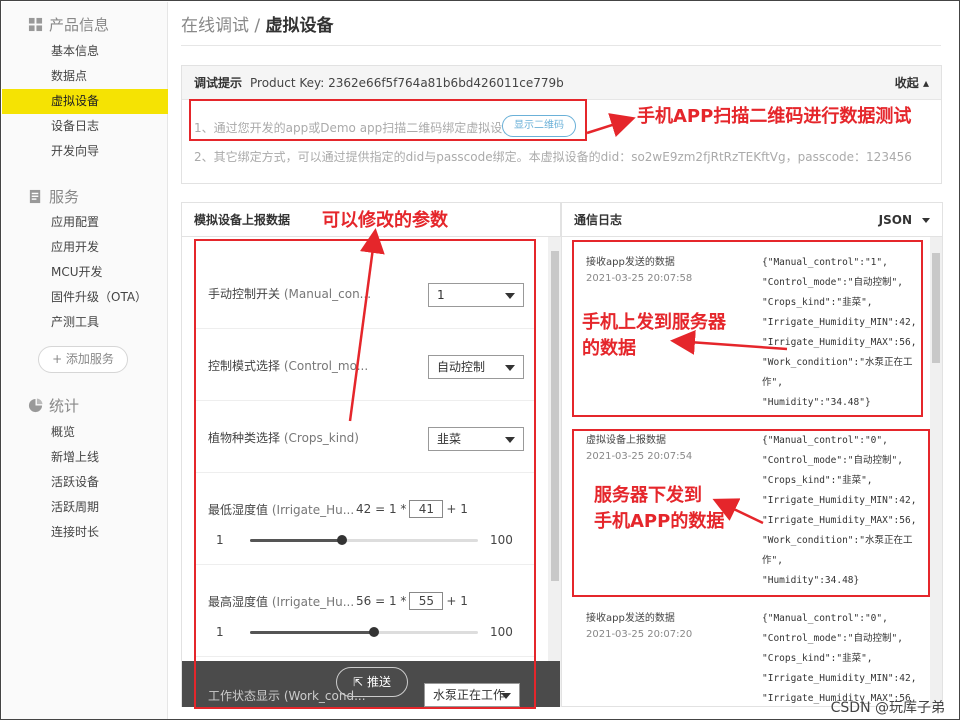  Describe the element at coordinates (64, 406) in the screenshot. I see `sidebar-section-title: 统计` at that location.